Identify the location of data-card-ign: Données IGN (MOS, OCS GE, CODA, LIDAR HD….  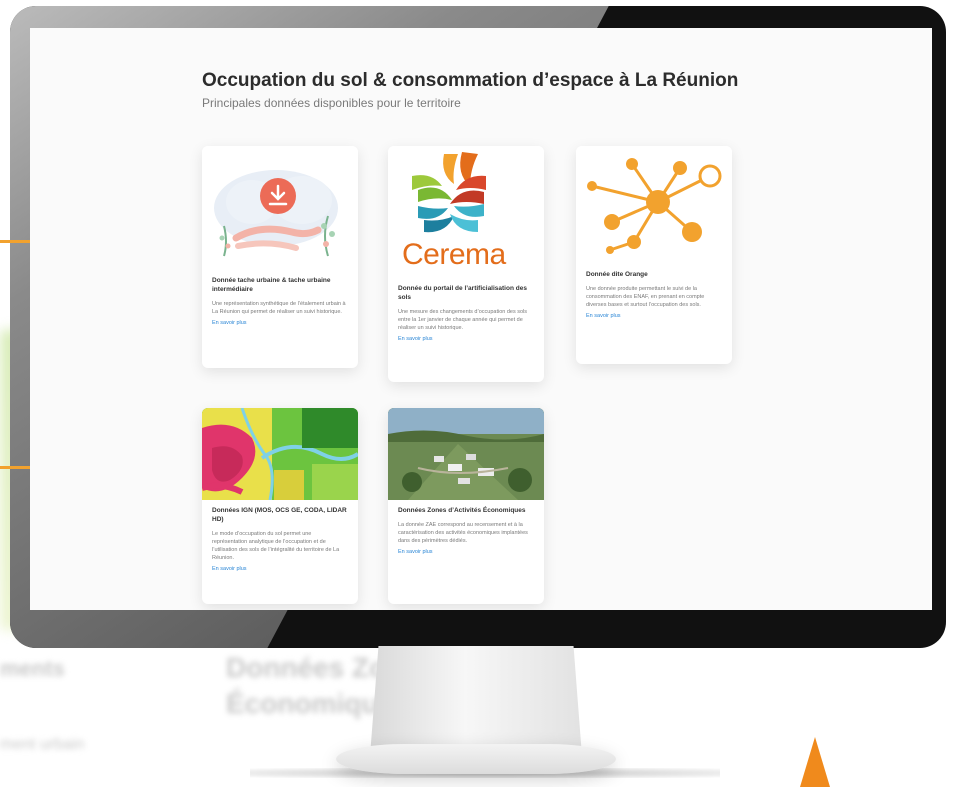
(280, 506).